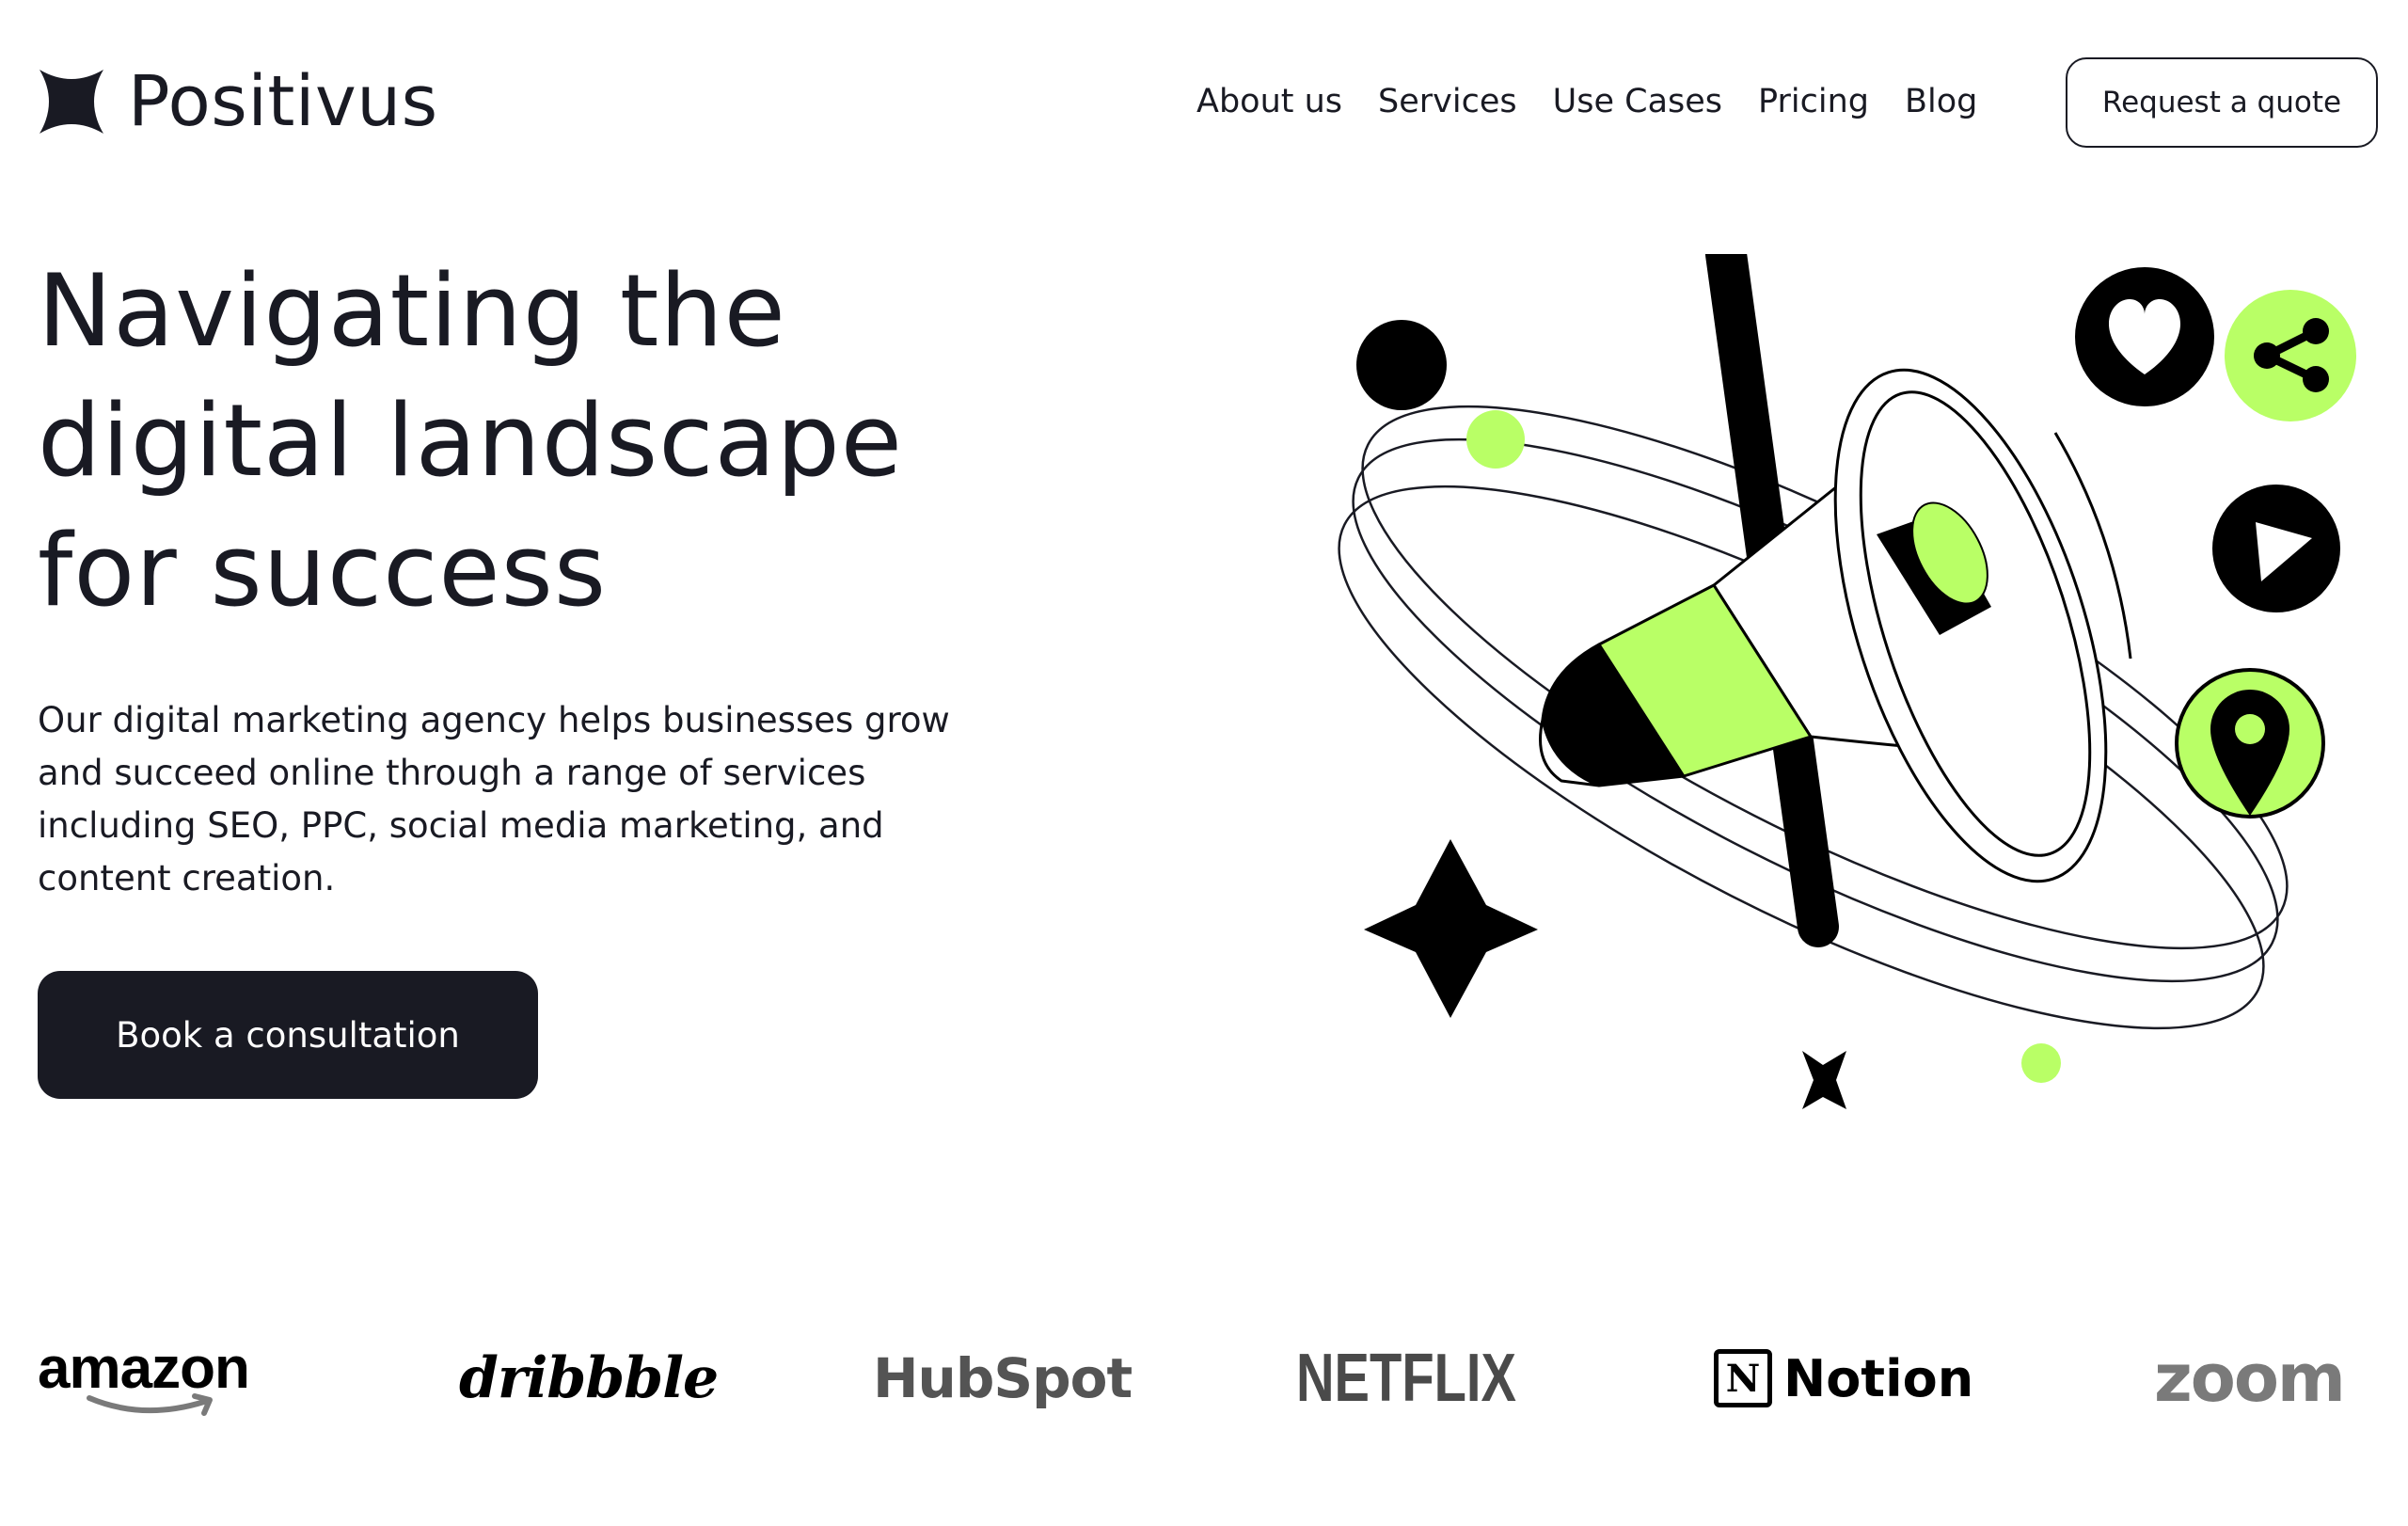  What do you see at coordinates (144, 1368) in the screenshot?
I see `amazon-wordmark: amazon` at bounding box center [144, 1368].